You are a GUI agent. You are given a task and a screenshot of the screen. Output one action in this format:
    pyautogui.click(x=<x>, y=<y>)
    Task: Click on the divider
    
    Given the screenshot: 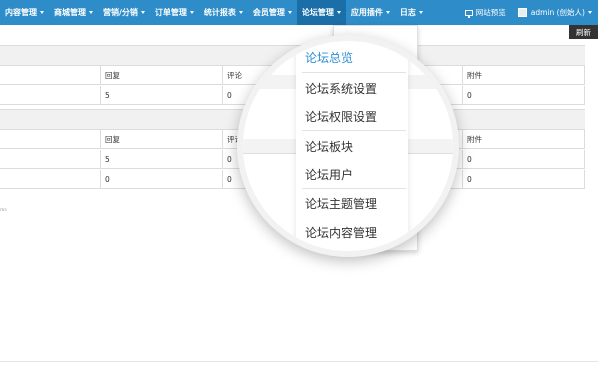 What is the action you would take?
    pyautogui.click(x=299, y=361)
    